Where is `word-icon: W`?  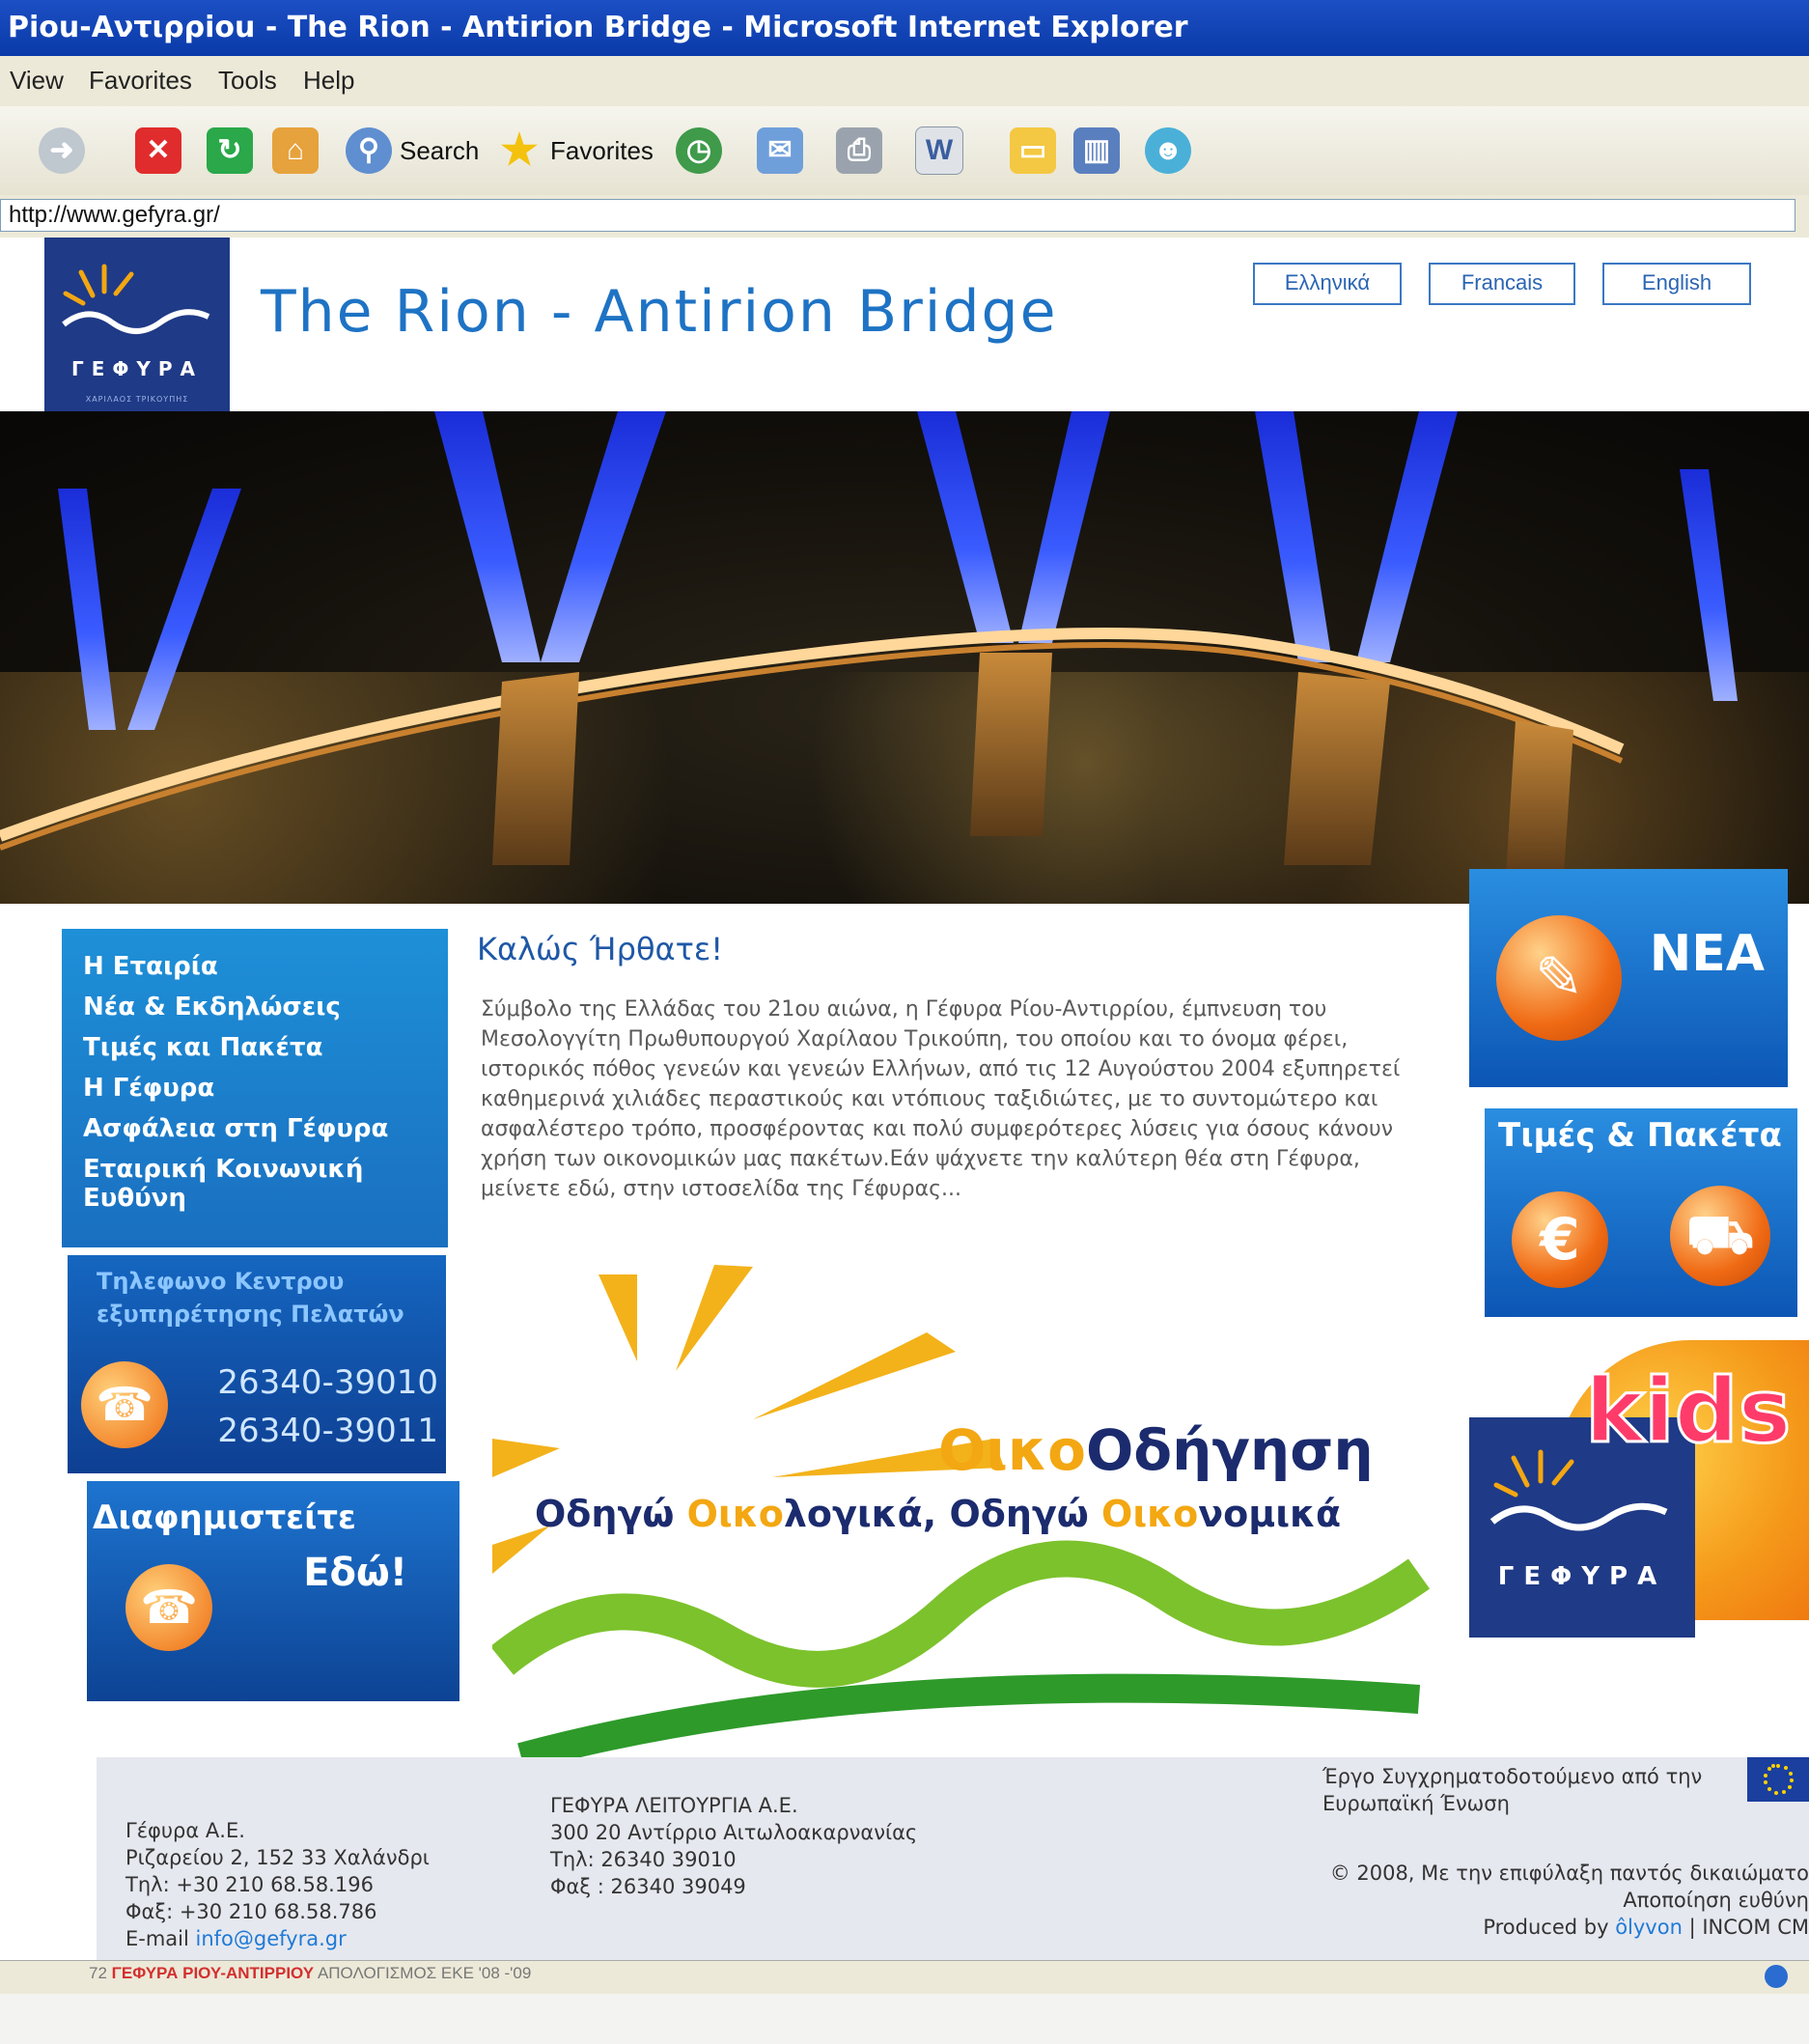 word-icon: W is located at coordinates (939, 151).